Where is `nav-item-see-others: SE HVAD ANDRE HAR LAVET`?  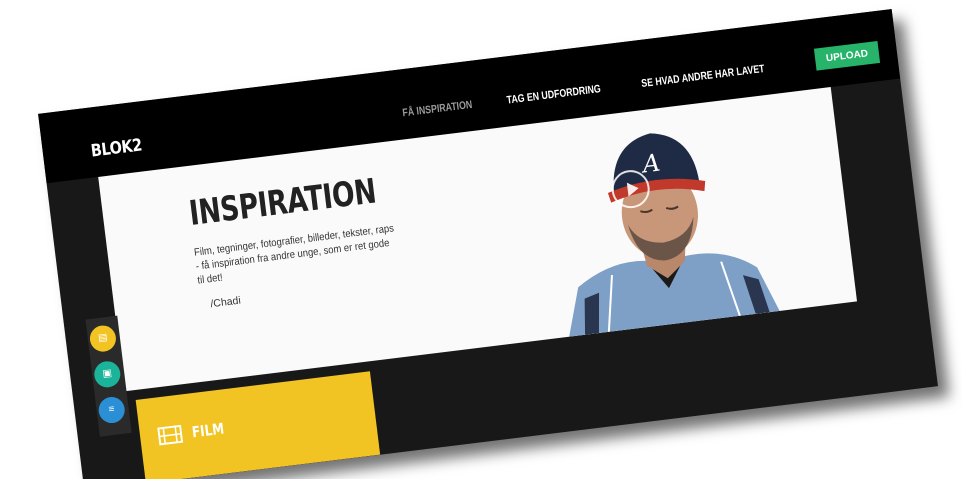 nav-item-see-others: SE HVAD ANDRE HAR LAVET is located at coordinates (703, 76).